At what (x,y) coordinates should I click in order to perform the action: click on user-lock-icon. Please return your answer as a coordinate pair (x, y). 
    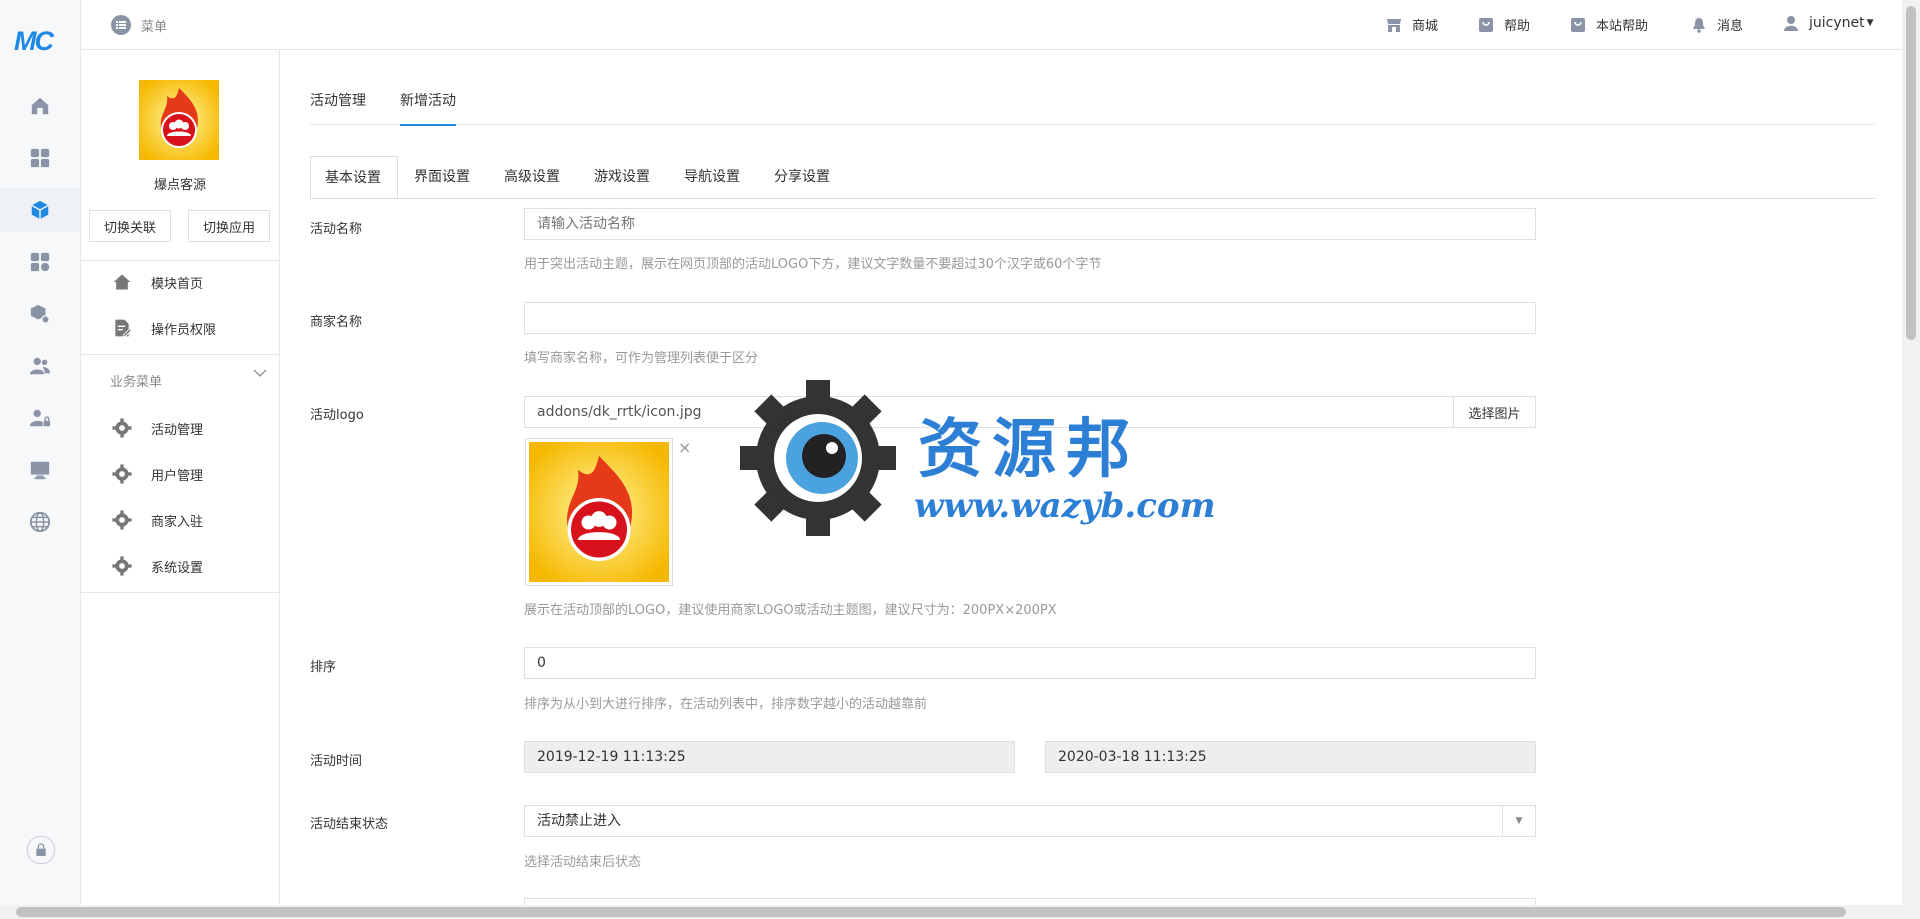
    Looking at the image, I should click on (40, 418).